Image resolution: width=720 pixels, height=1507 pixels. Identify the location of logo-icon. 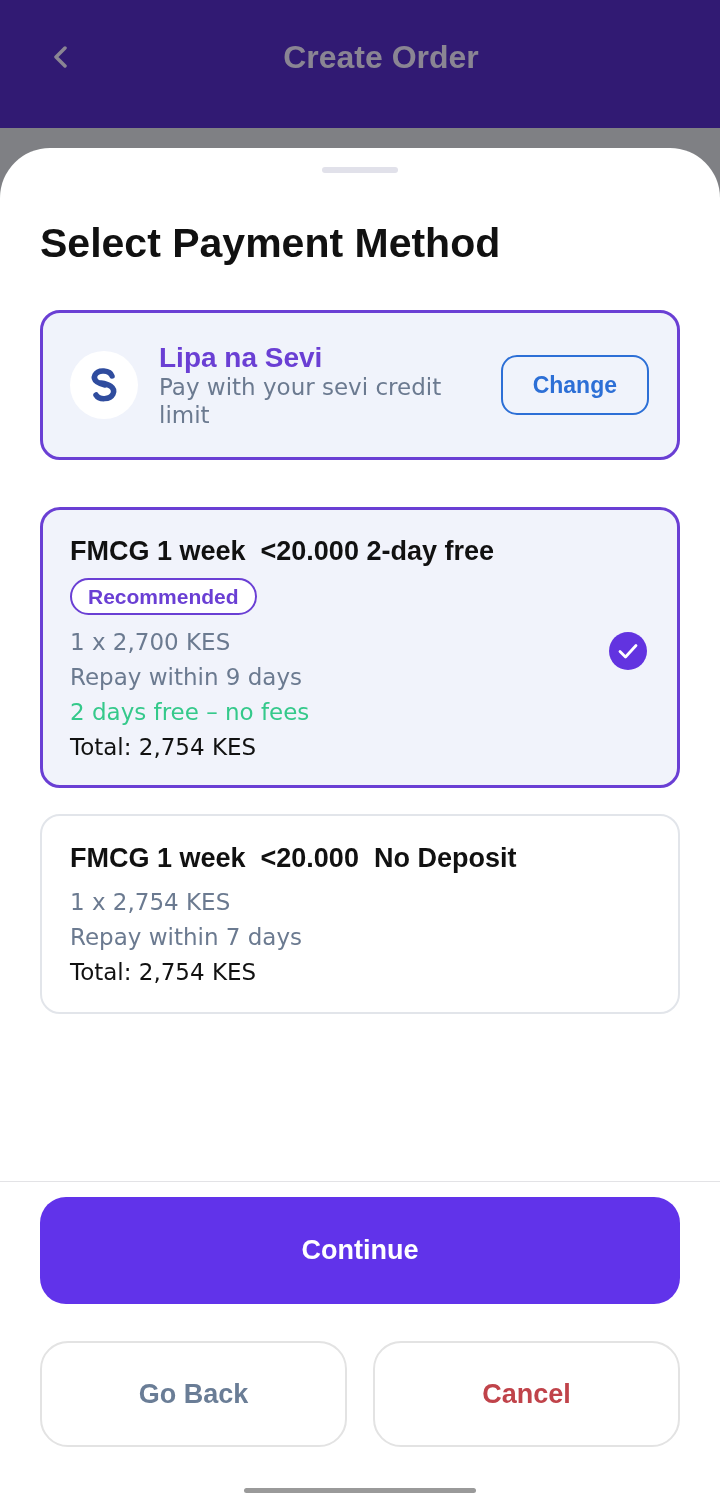
(104, 385).